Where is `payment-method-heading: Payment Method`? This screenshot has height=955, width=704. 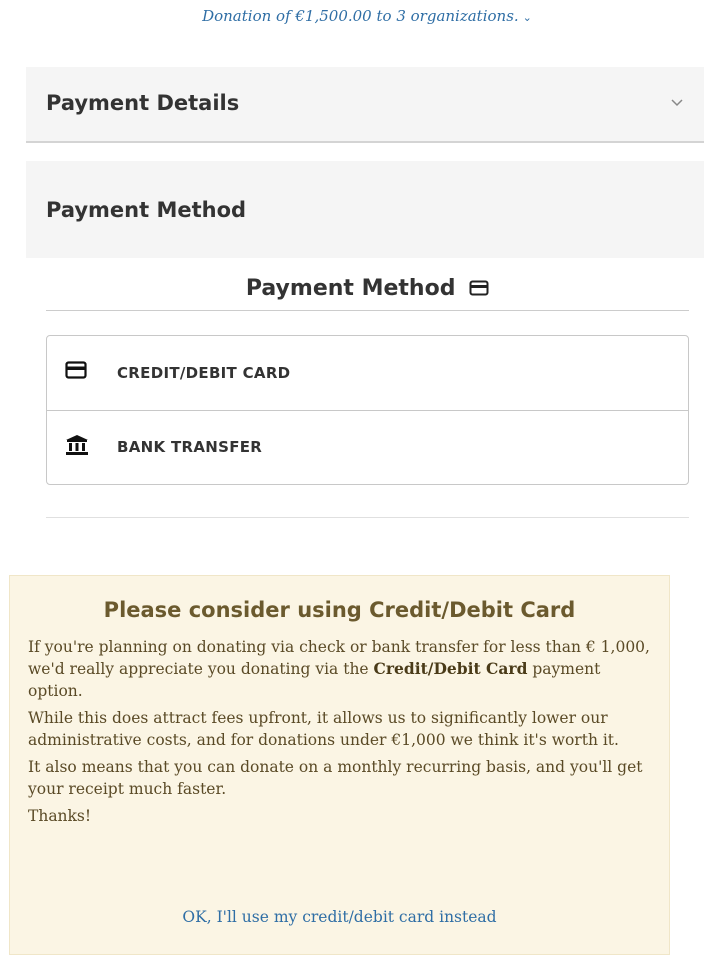 payment-method-heading: Payment Method is located at coordinates (367, 293).